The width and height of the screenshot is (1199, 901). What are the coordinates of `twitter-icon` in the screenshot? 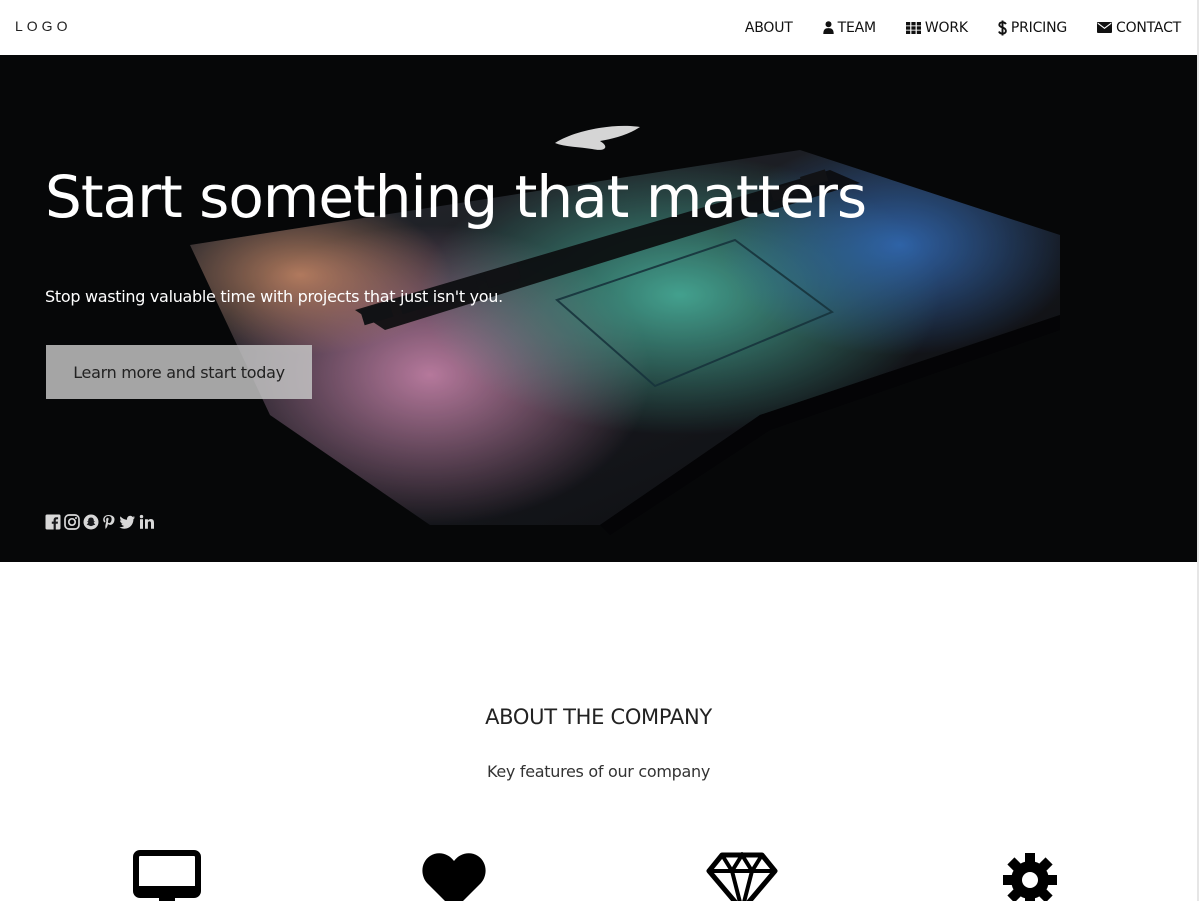 It's located at (127, 522).